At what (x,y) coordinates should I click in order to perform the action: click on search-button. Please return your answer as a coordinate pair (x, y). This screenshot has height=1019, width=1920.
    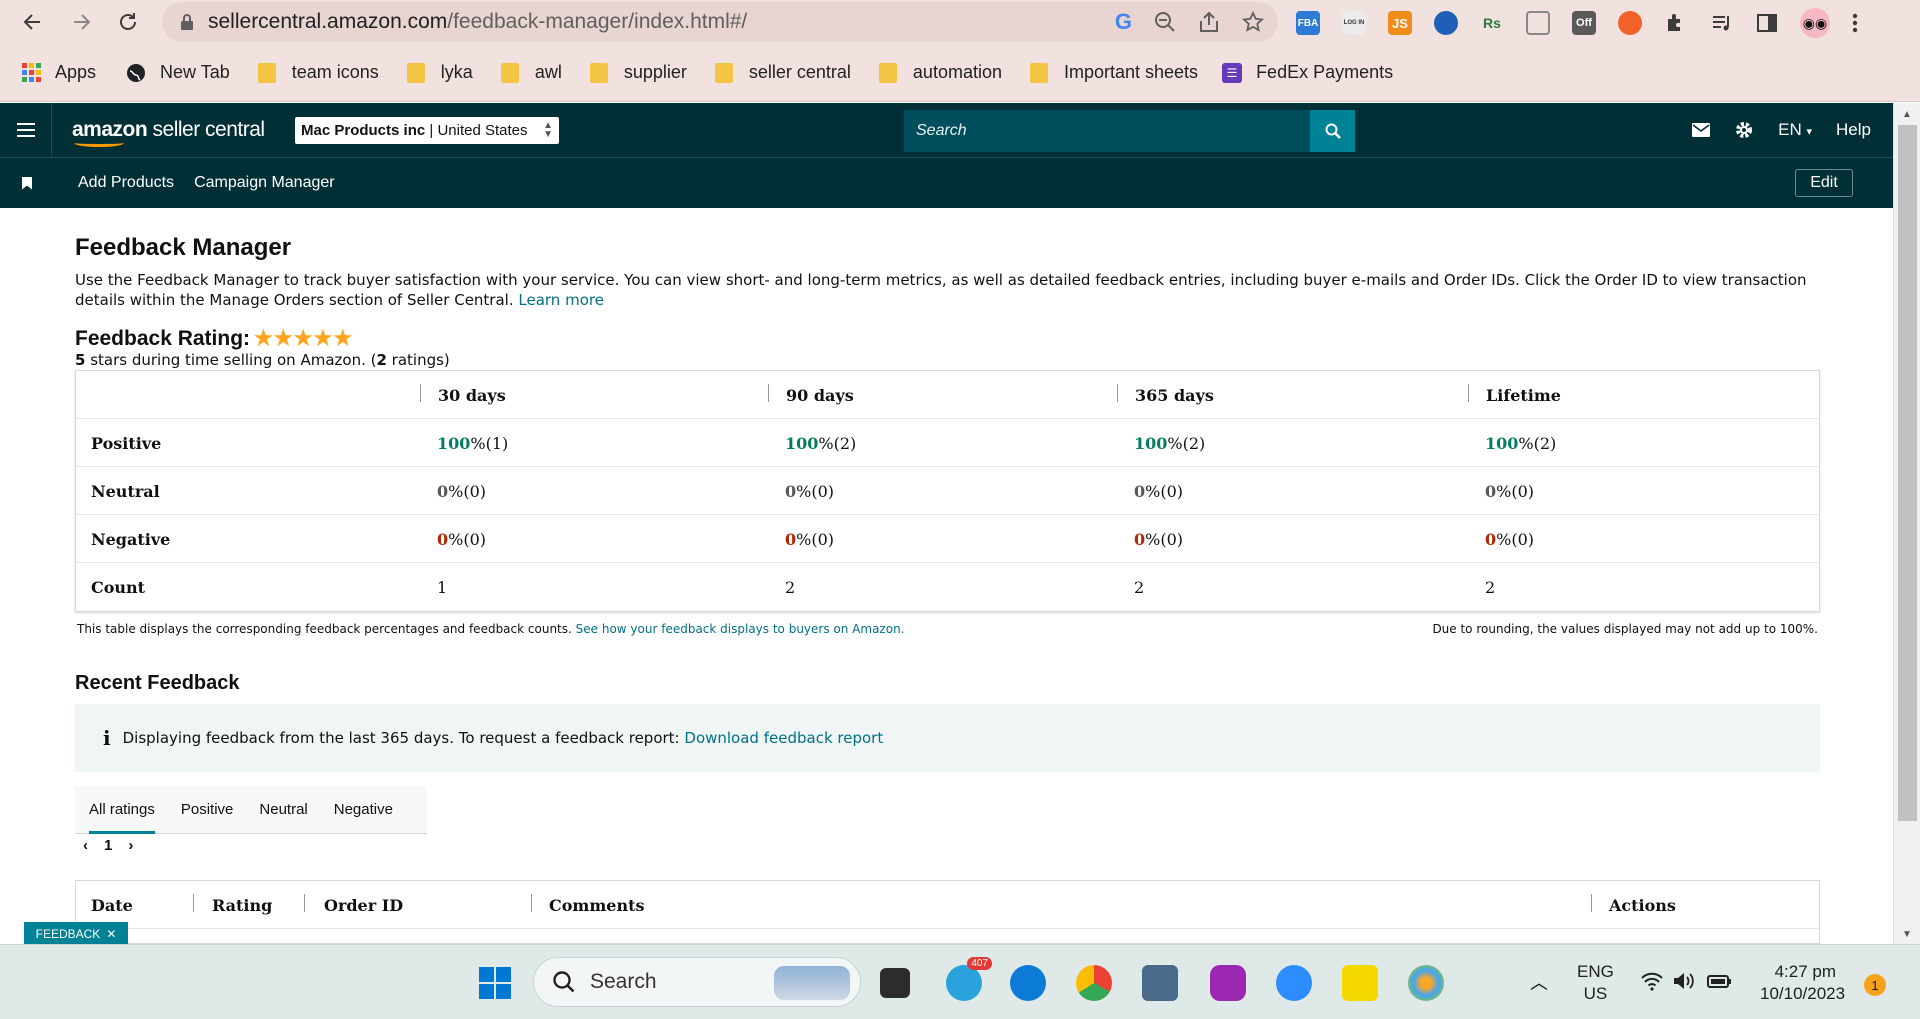
    Looking at the image, I should click on (1332, 131).